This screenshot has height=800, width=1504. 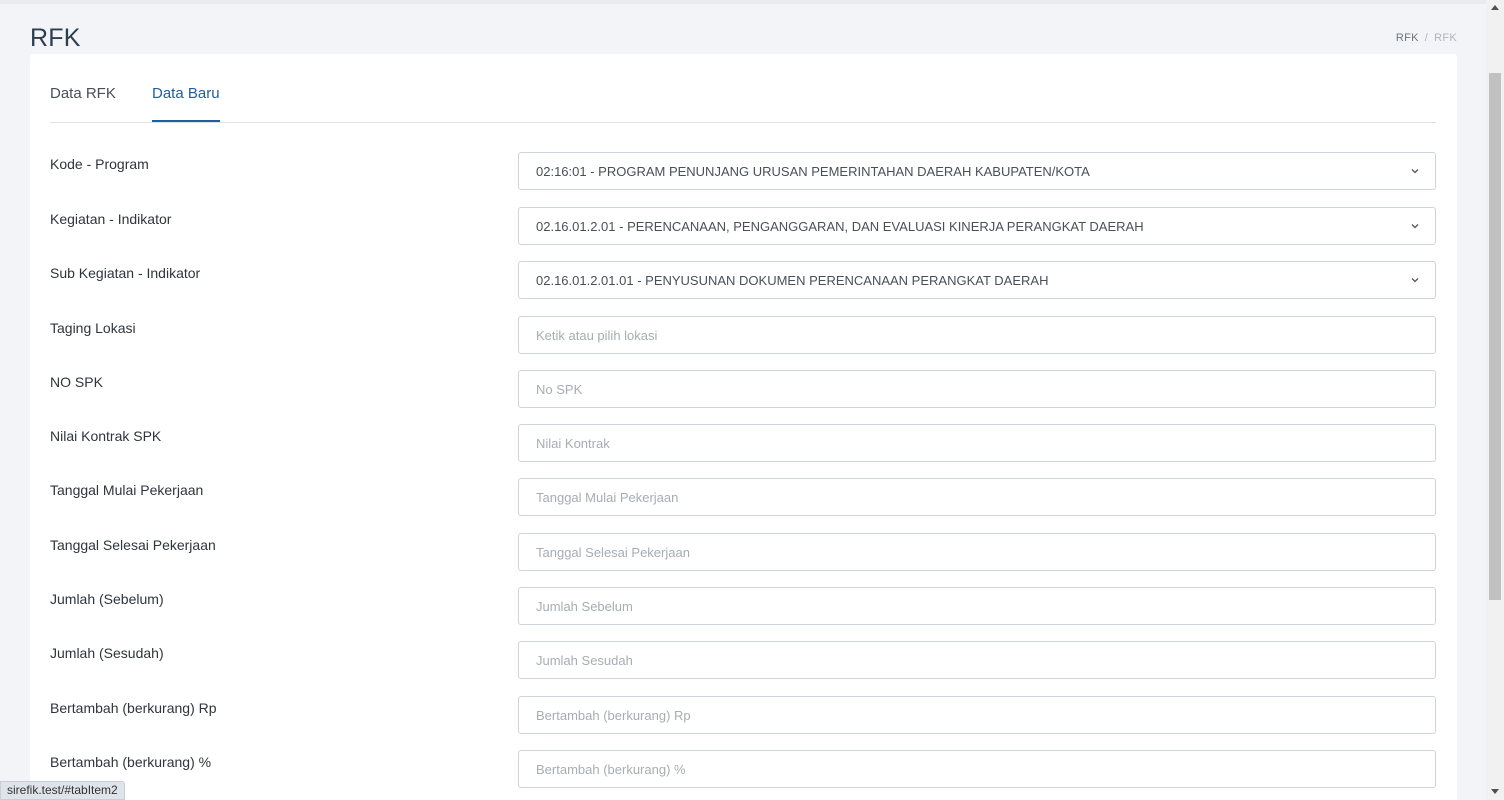 I want to click on jumlah-sebelum-label: Jumlah (Sebelum), so click(x=107, y=599).